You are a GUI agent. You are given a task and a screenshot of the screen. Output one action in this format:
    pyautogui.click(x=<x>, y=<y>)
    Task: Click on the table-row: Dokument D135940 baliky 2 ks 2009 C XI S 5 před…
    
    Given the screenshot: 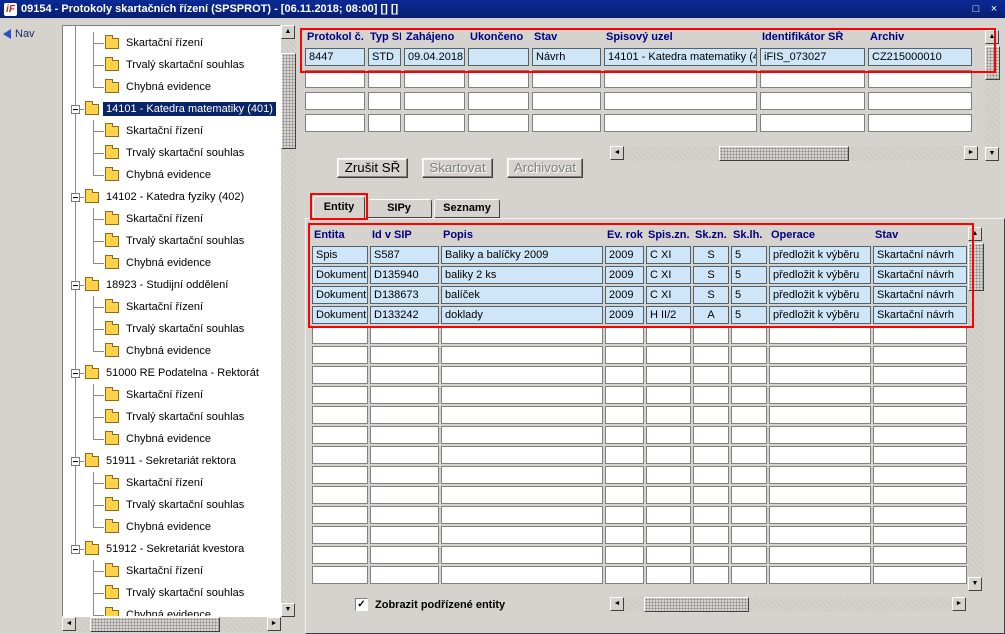 What is the action you would take?
    pyautogui.click(x=639, y=275)
    